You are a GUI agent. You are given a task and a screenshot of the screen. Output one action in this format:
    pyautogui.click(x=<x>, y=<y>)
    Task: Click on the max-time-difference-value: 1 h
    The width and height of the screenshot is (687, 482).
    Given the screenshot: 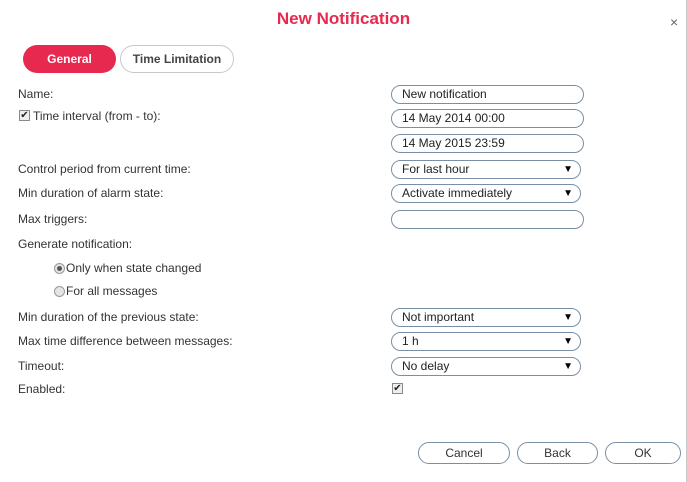 What is the action you would take?
    pyautogui.click(x=410, y=341)
    